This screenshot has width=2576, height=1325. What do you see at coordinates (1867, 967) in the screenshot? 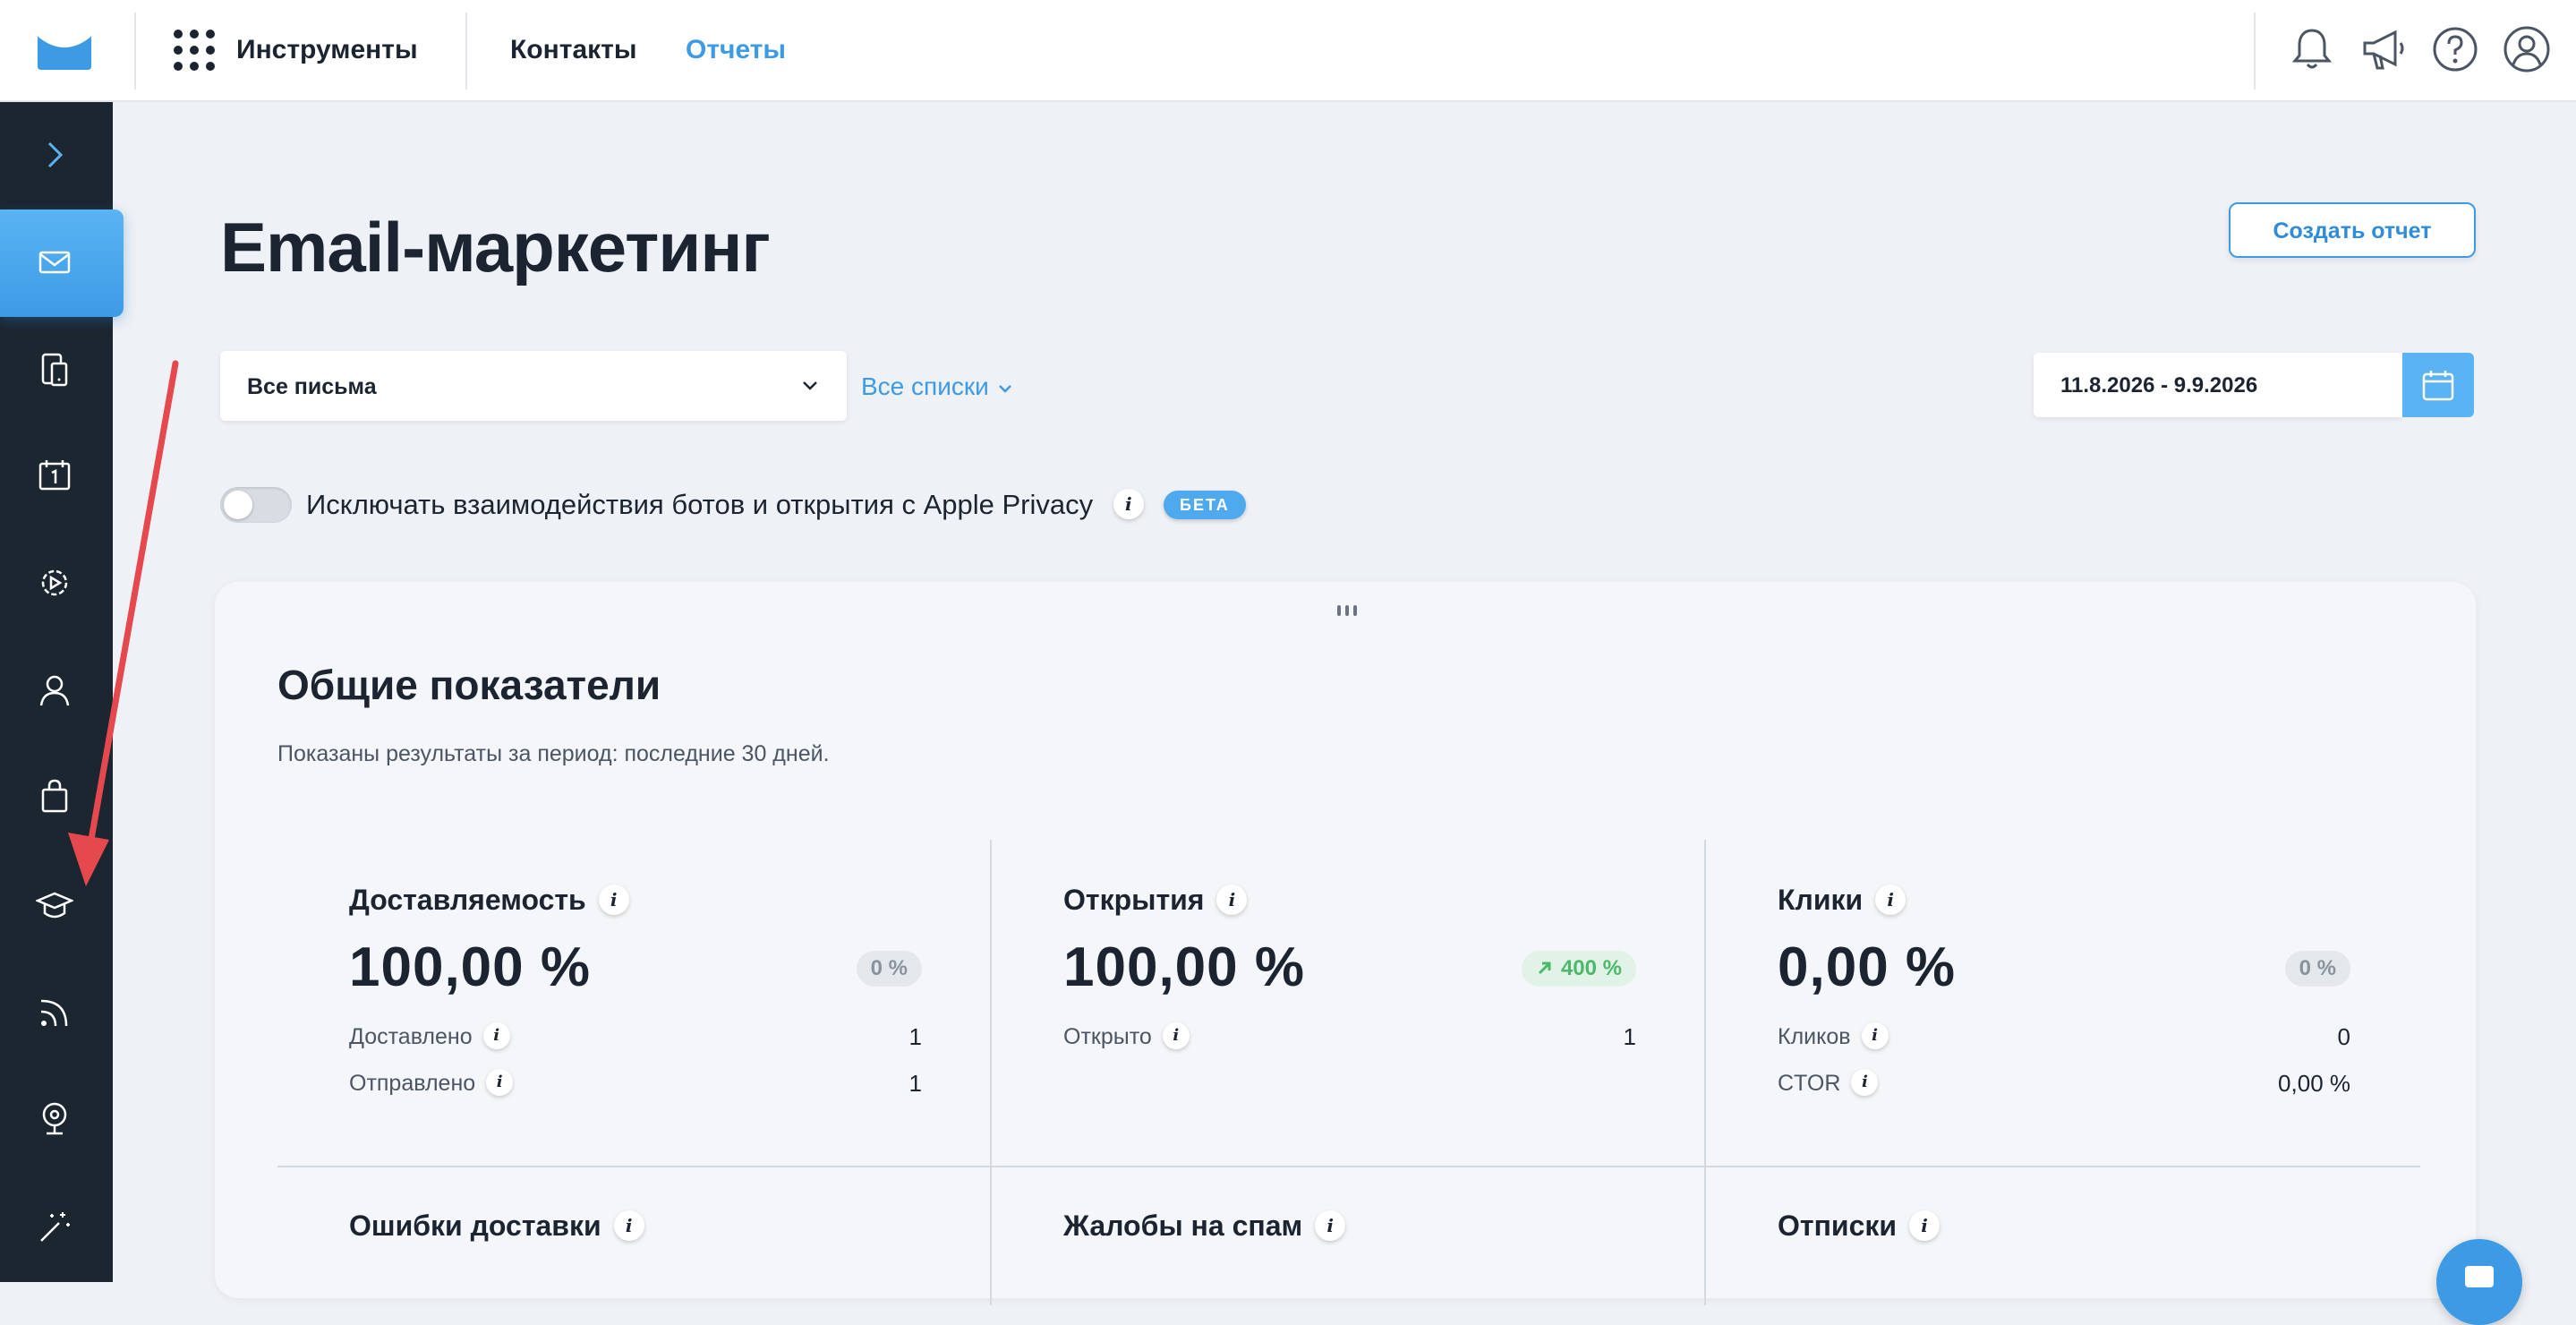
I see `metric-value: 0,00 %` at bounding box center [1867, 967].